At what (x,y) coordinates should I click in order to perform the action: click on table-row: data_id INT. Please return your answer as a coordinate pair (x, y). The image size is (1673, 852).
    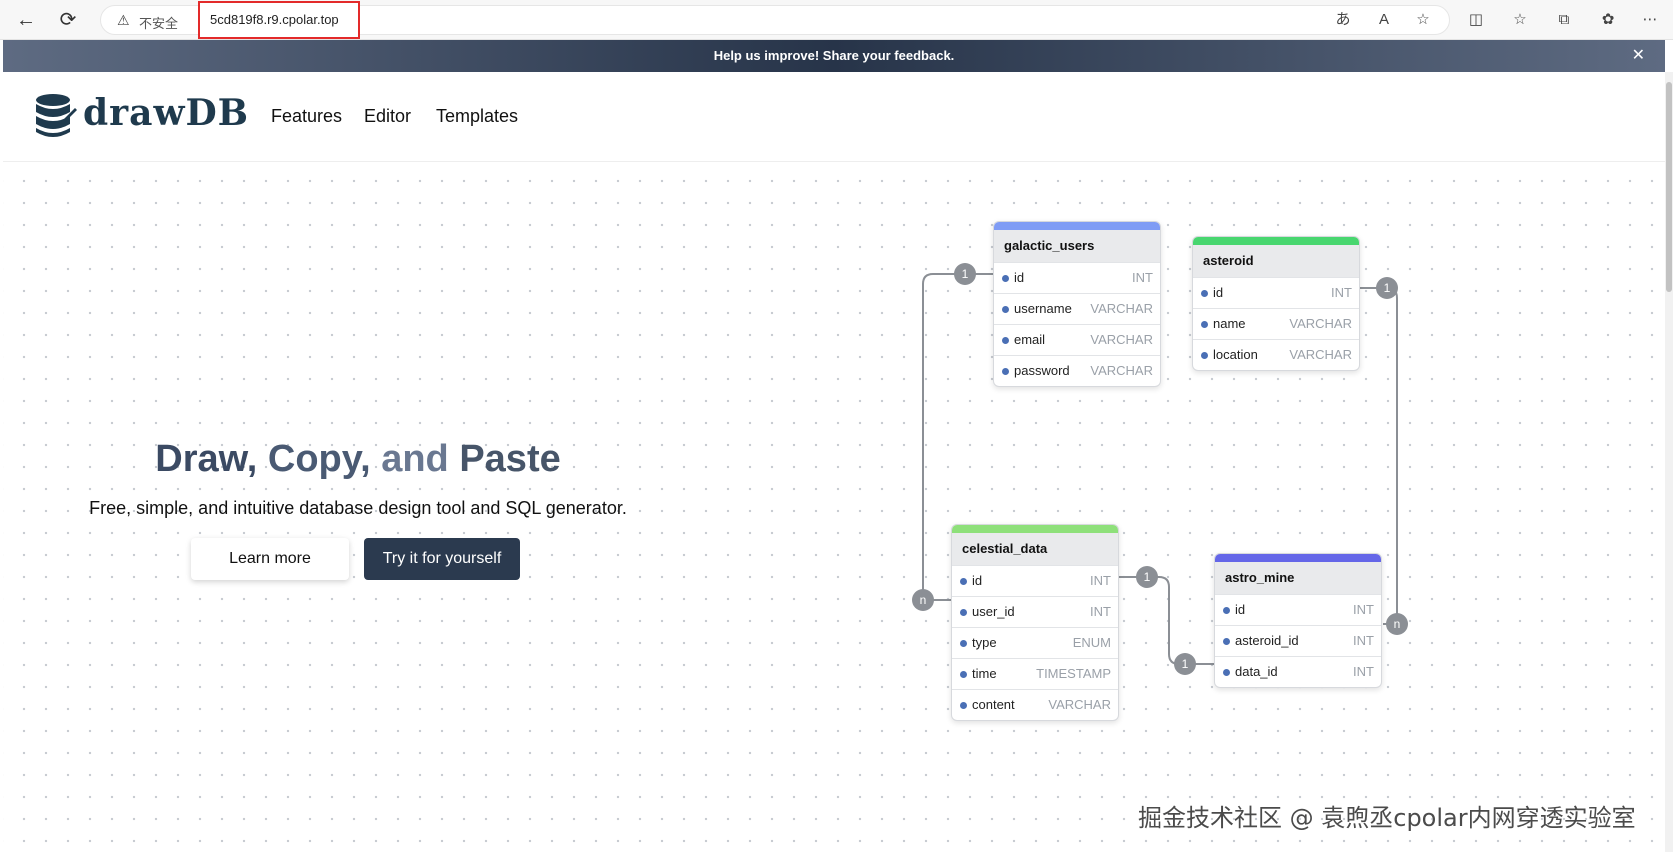
    Looking at the image, I should click on (1298, 671).